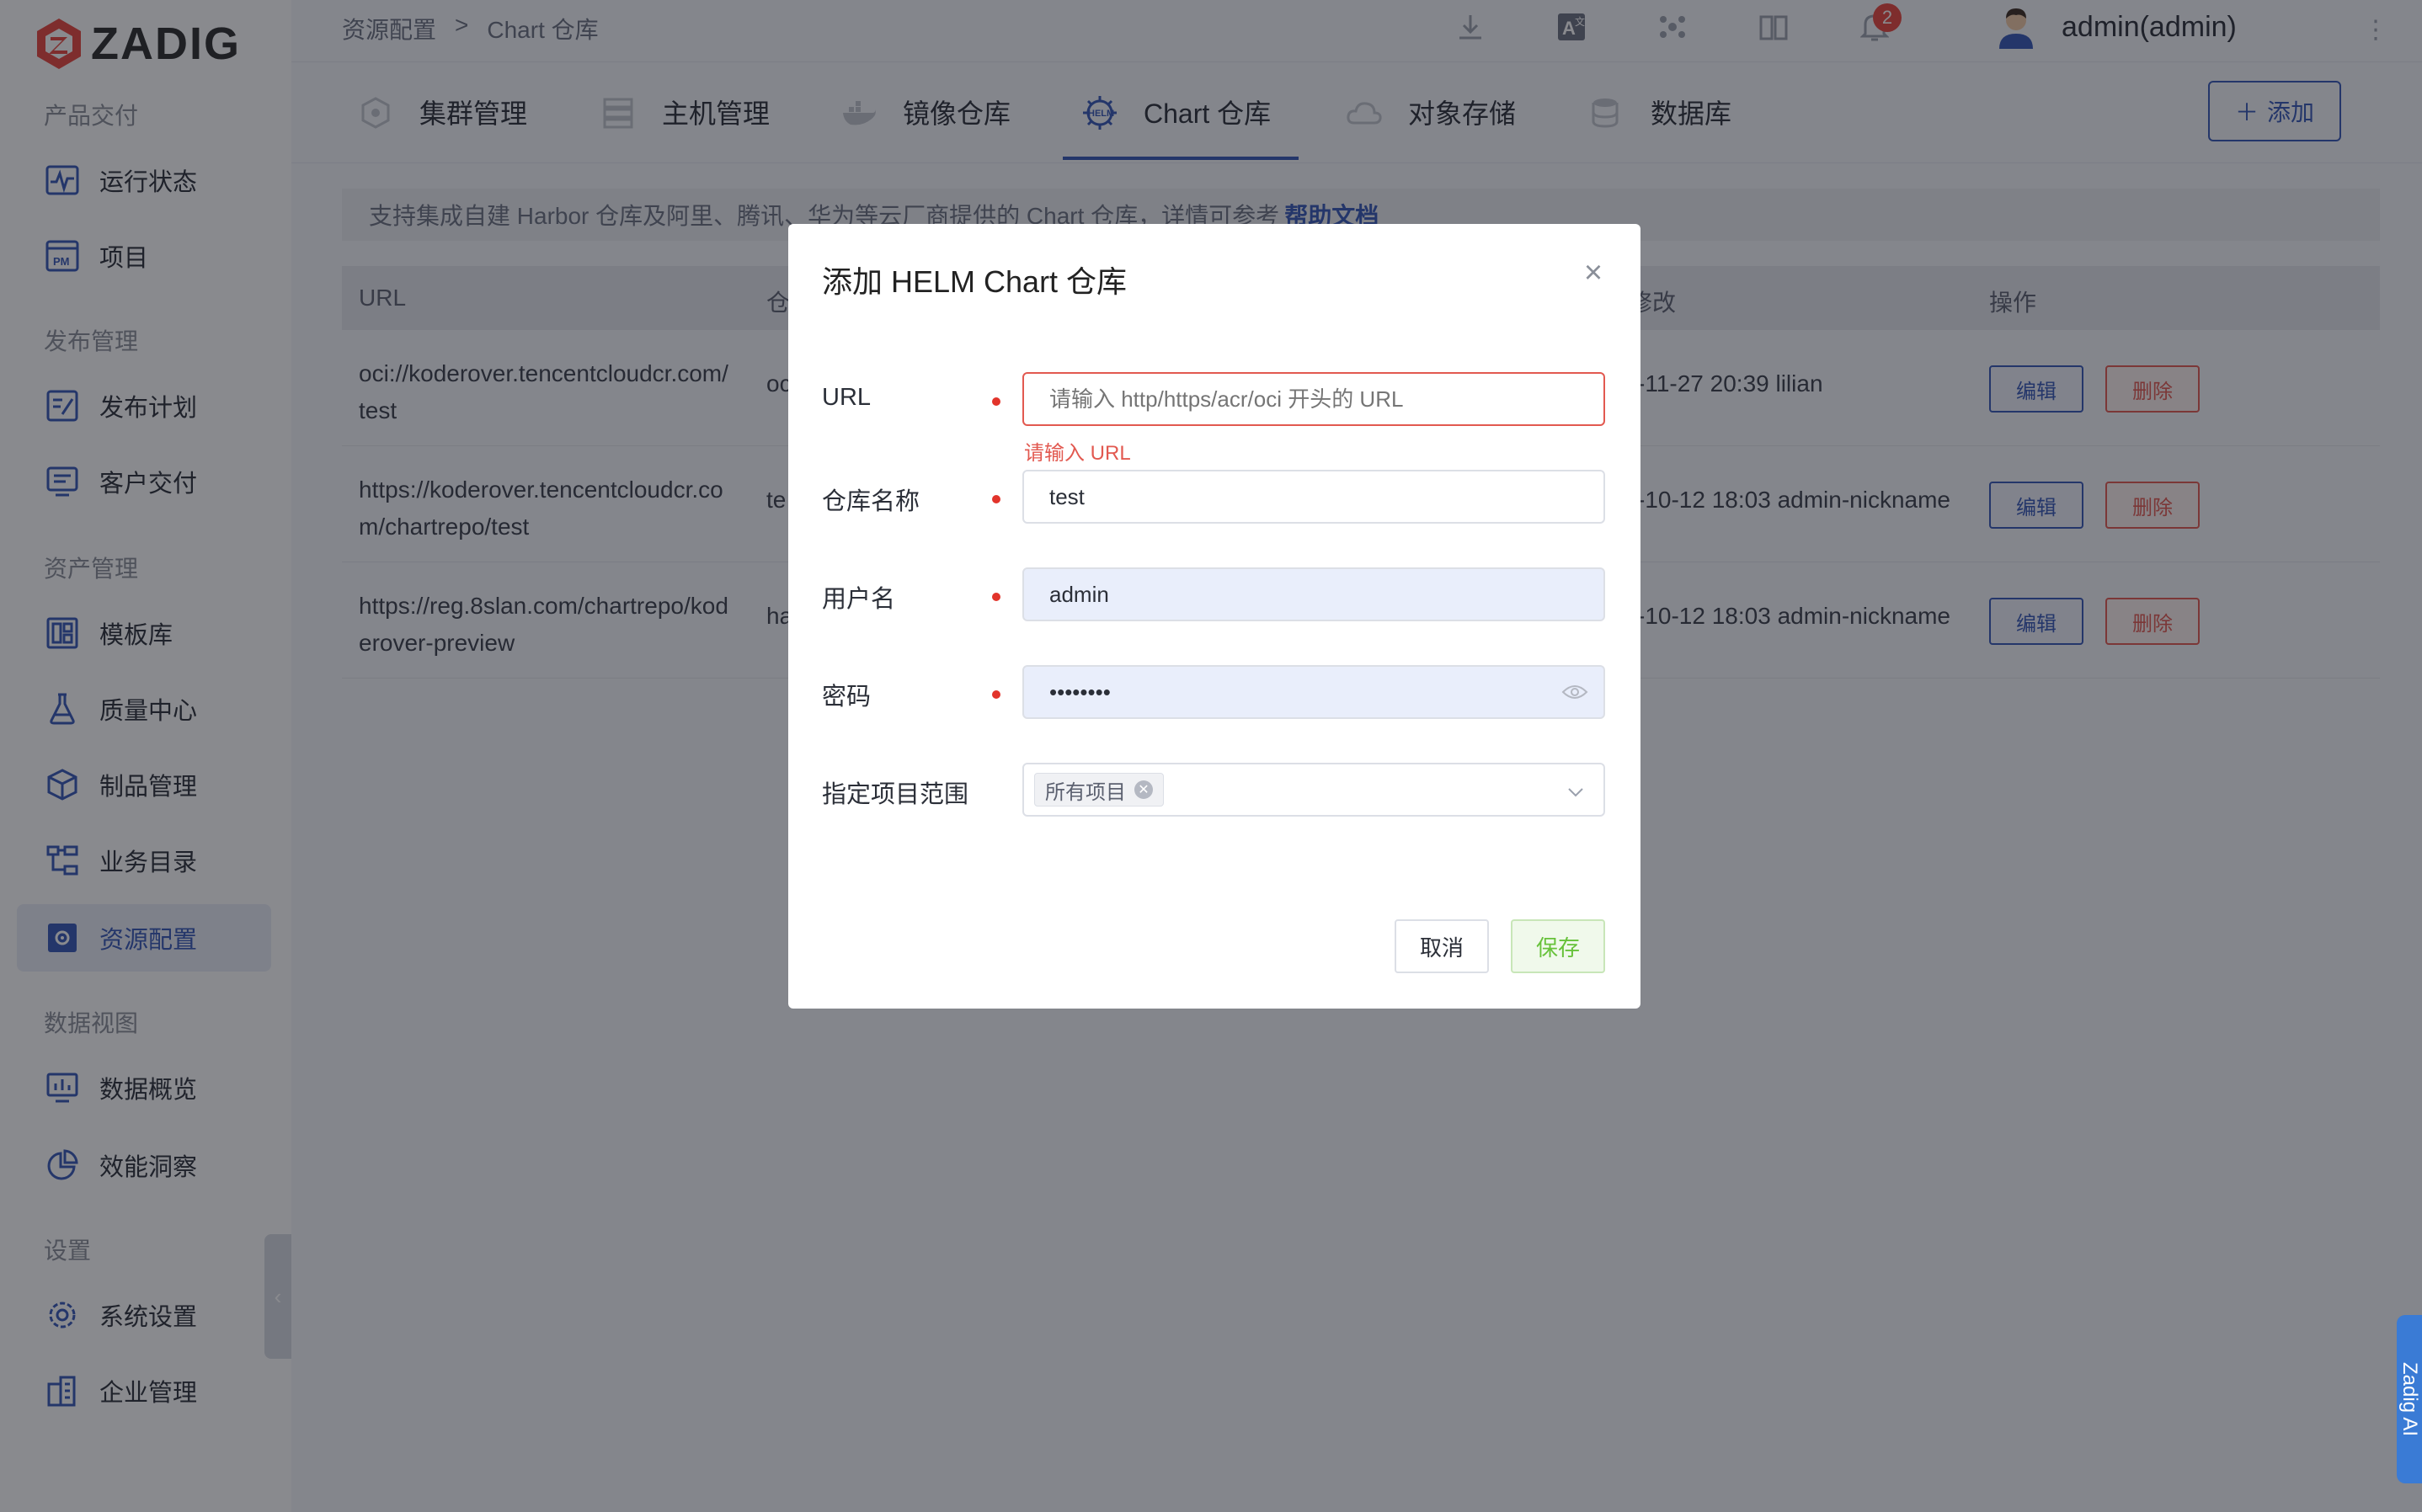  Describe the element at coordinates (1080, 692) in the screenshot. I see `password-mask: ••••••••` at that location.